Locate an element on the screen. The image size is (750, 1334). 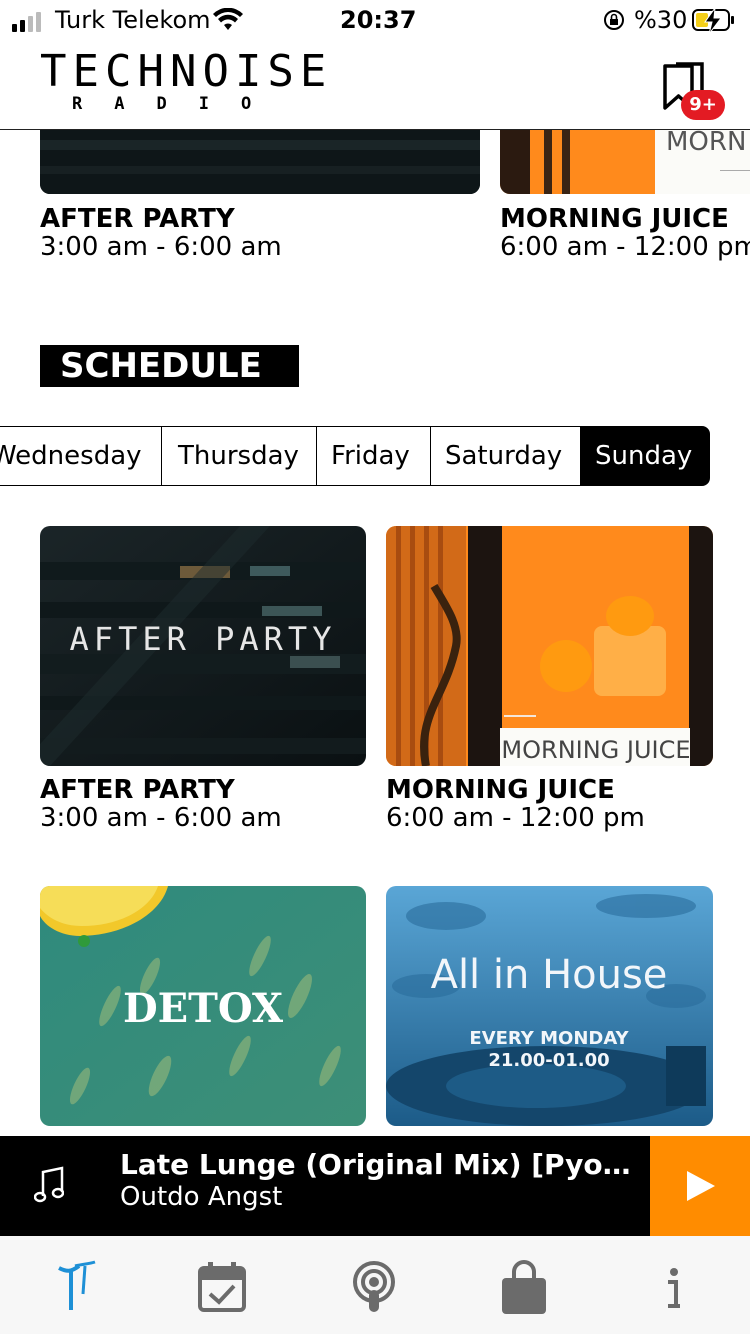
bottom-tab-bar is located at coordinates (375, 1285).